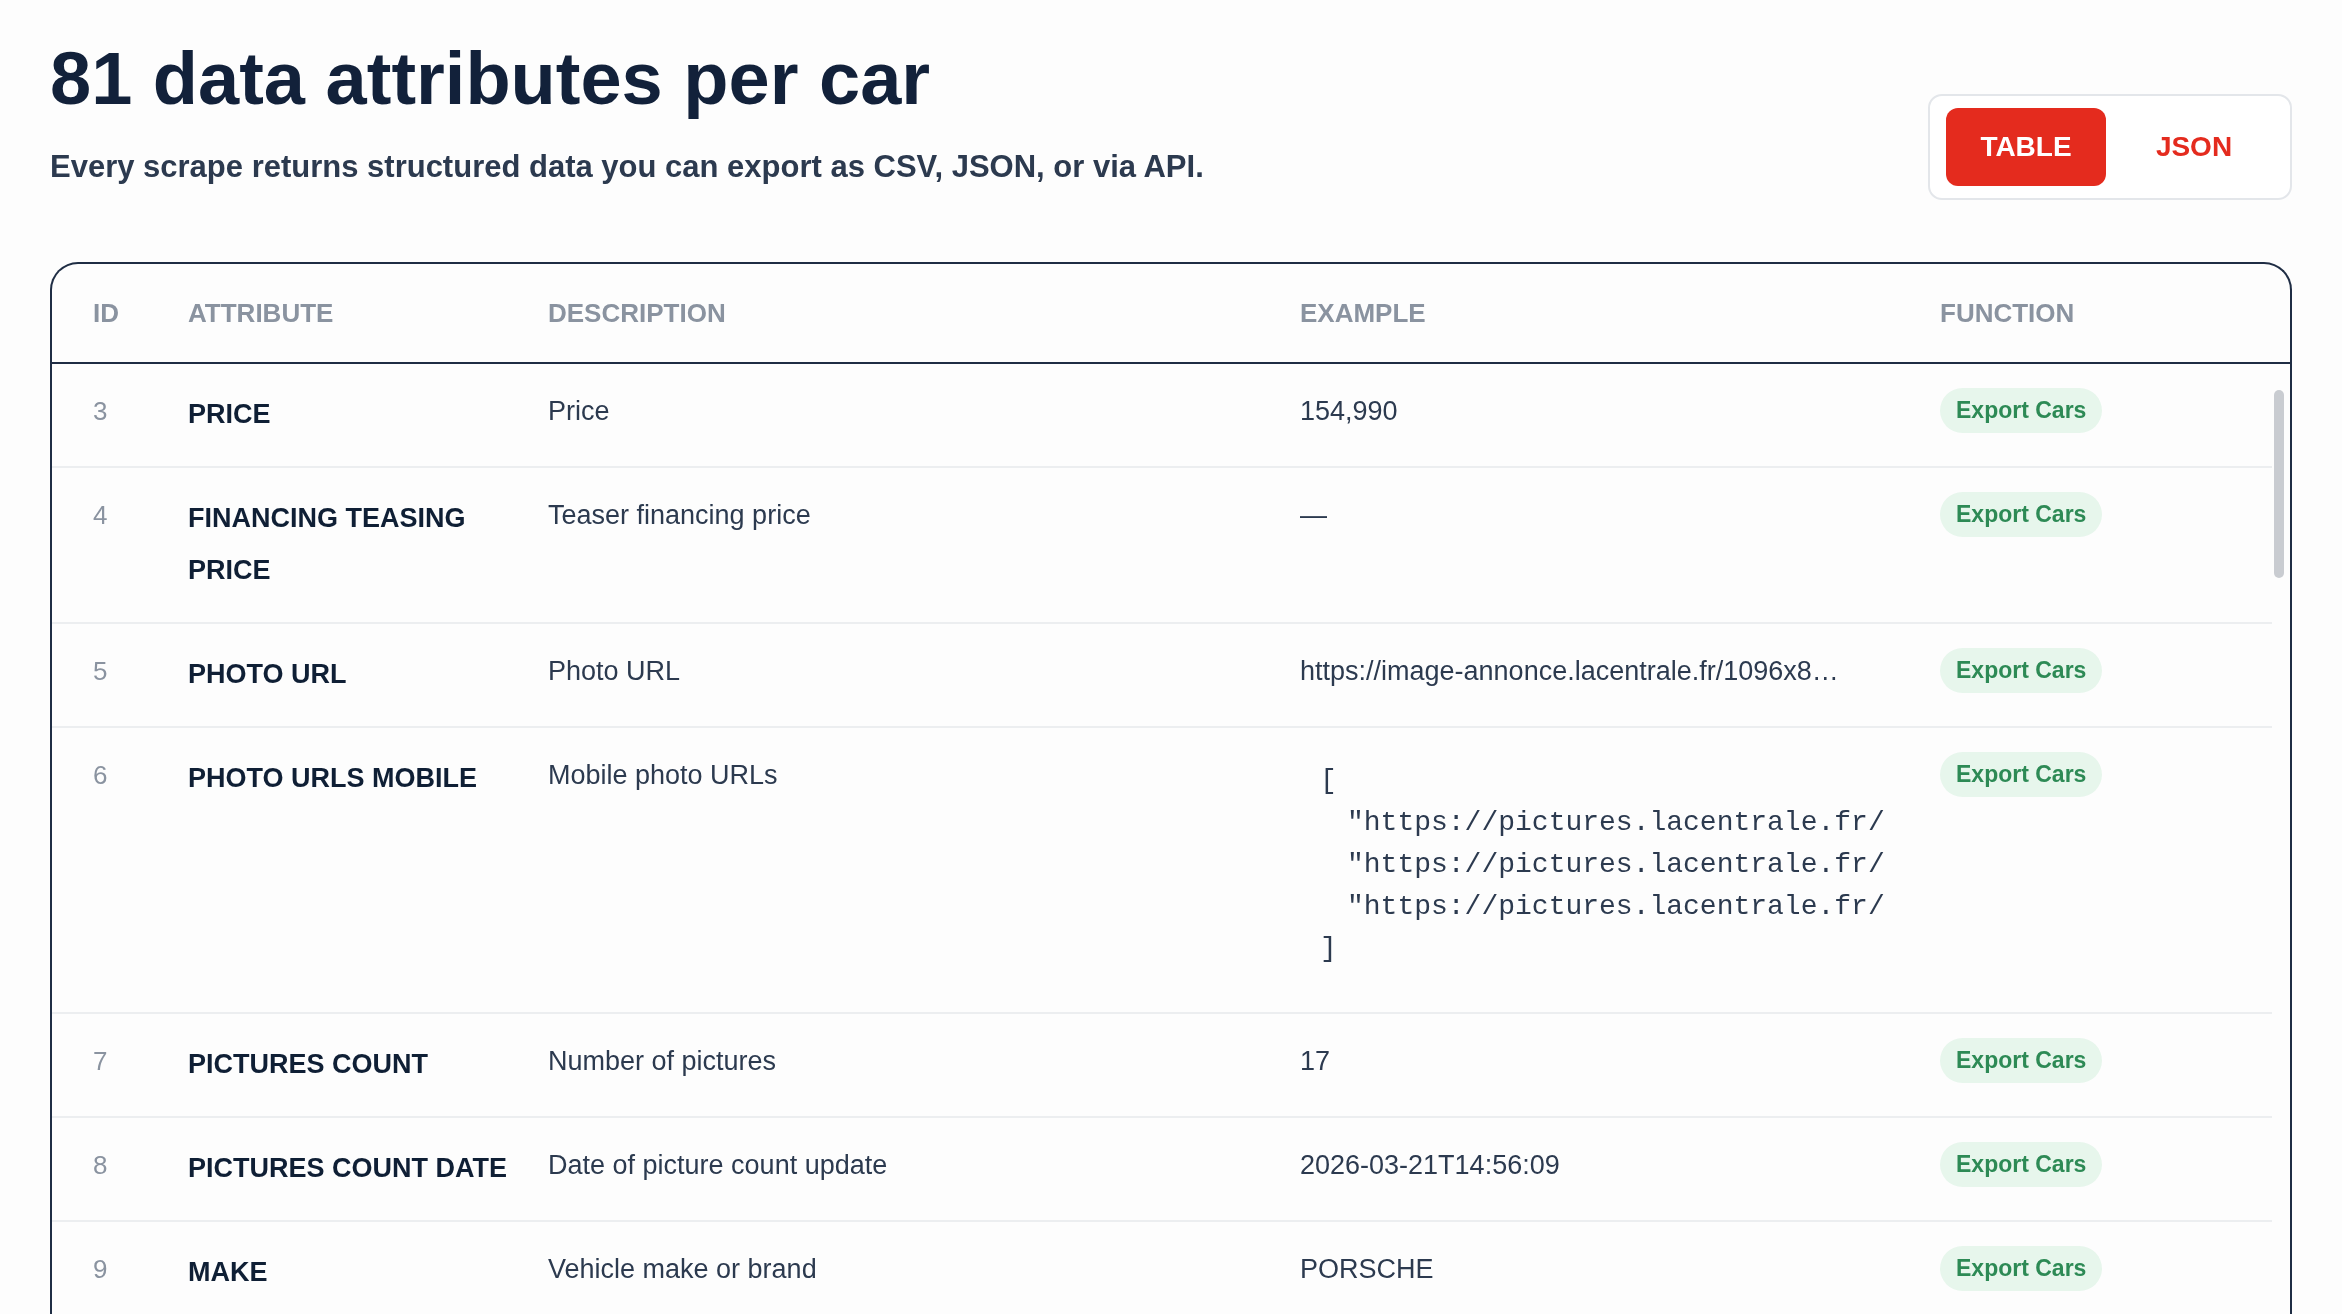 The image size is (2342, 1314). I want to click on description-cell: Date of picture count update, so click(718, 1165).